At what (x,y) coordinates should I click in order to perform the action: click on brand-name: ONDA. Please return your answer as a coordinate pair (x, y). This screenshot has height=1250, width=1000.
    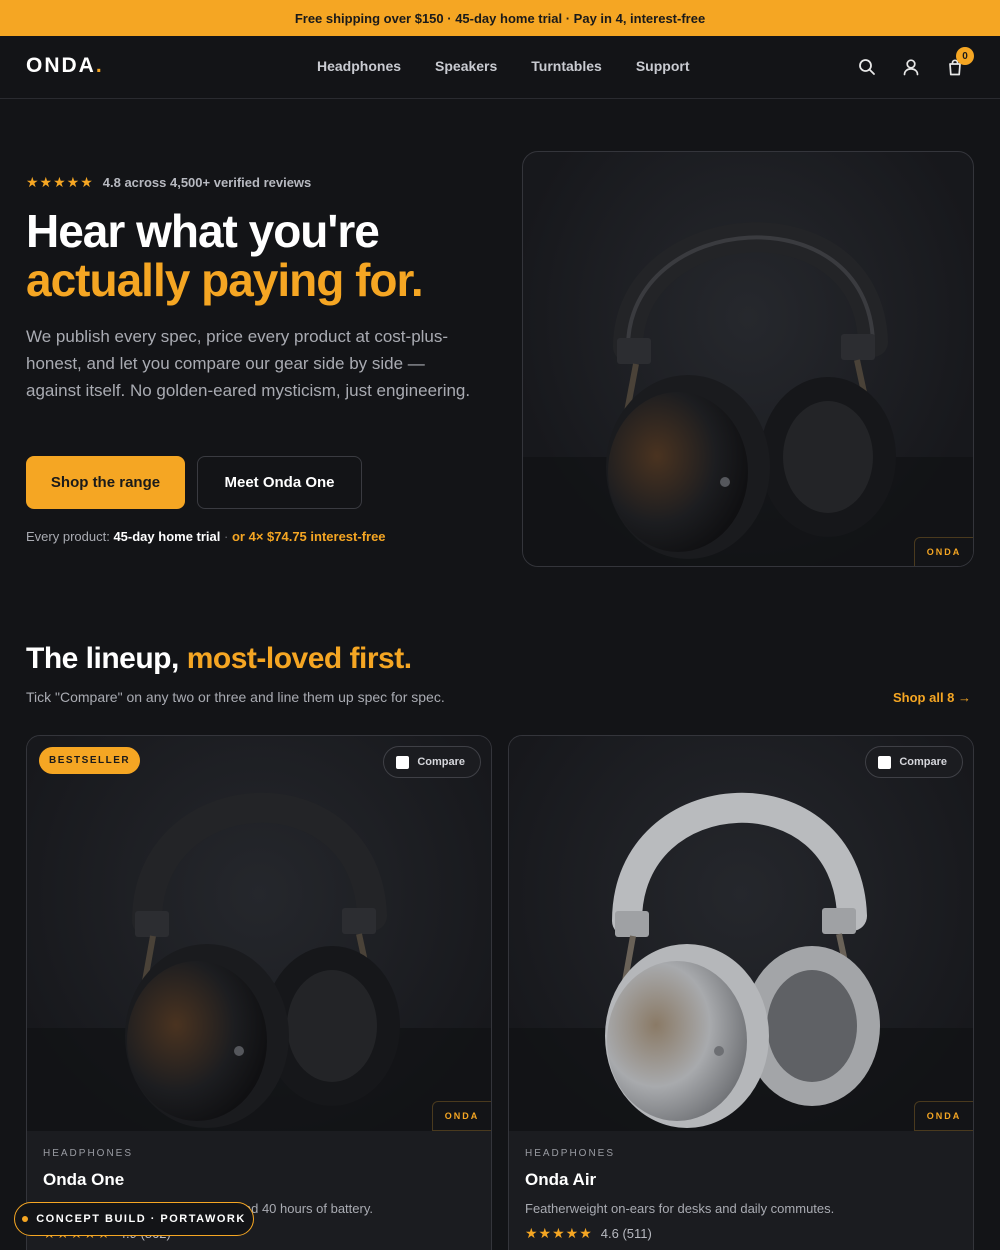
    Looking at the image, I should click on (61, 65).